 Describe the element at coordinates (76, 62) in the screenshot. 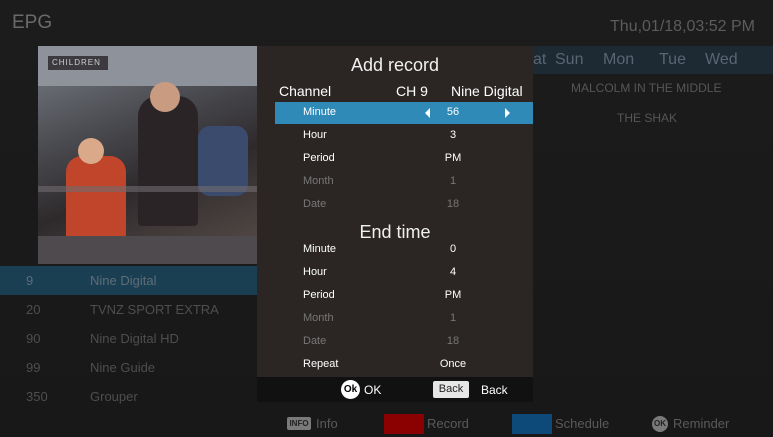

I see `preview-watermark: CHILDREN` at that location.